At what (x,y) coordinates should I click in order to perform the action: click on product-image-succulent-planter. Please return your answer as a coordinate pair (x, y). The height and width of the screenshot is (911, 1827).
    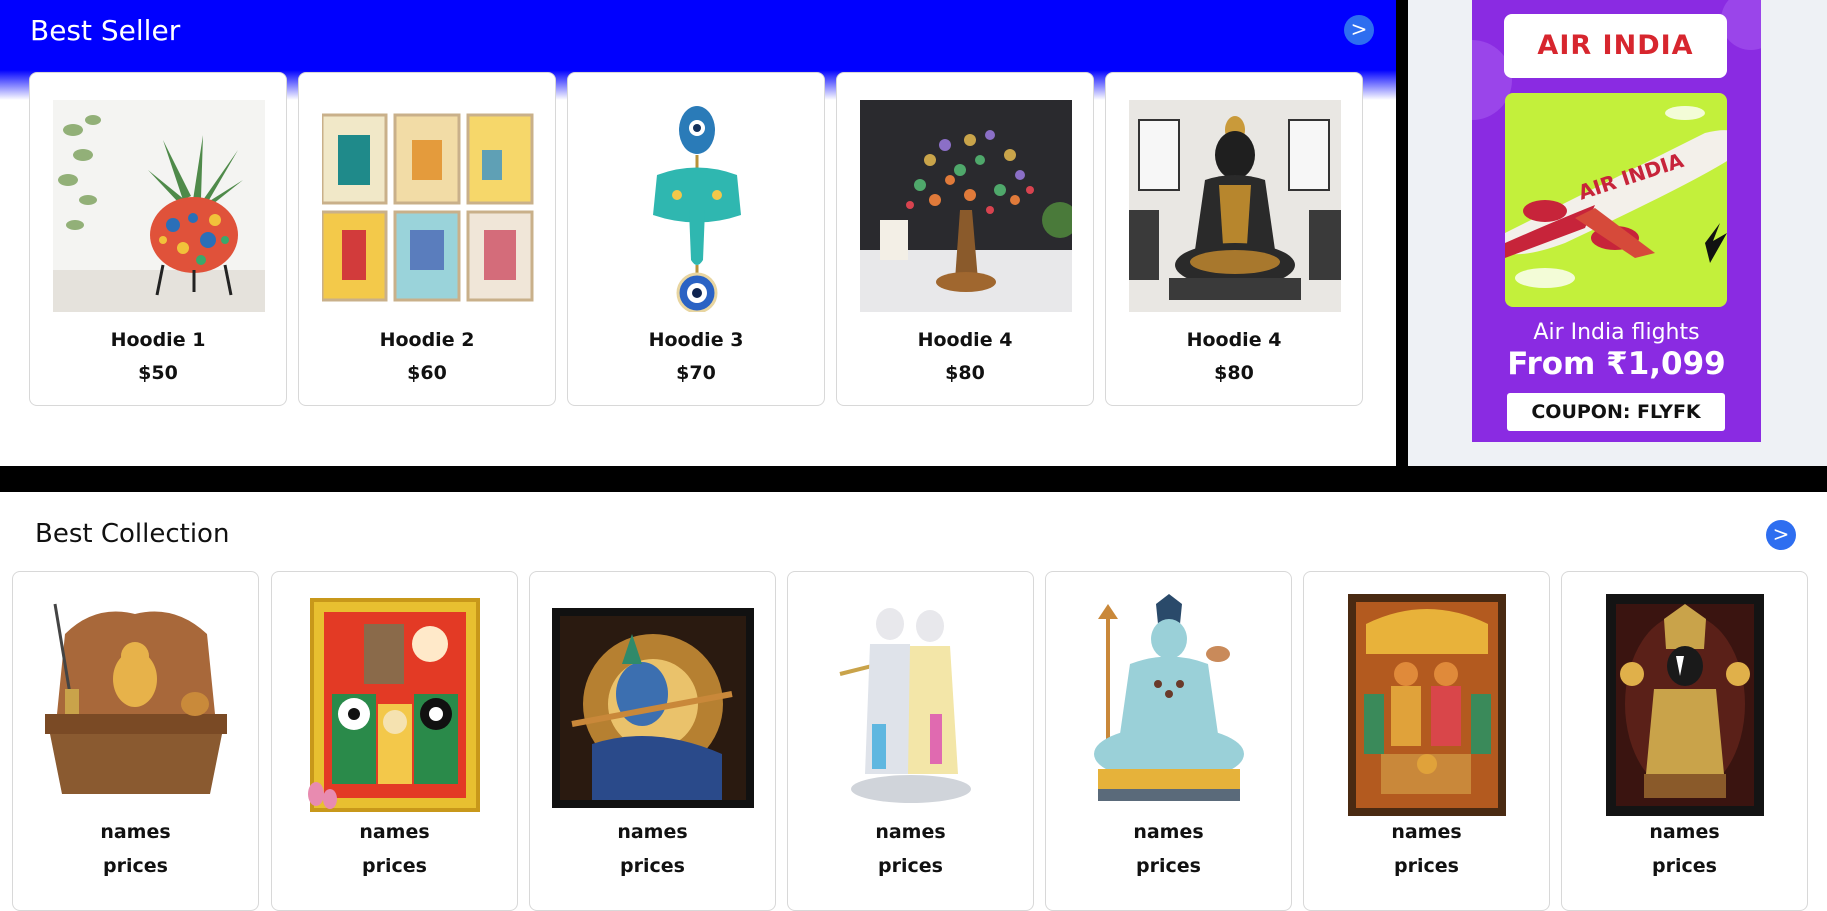
    Looking at the image, I should click on (159, 206).